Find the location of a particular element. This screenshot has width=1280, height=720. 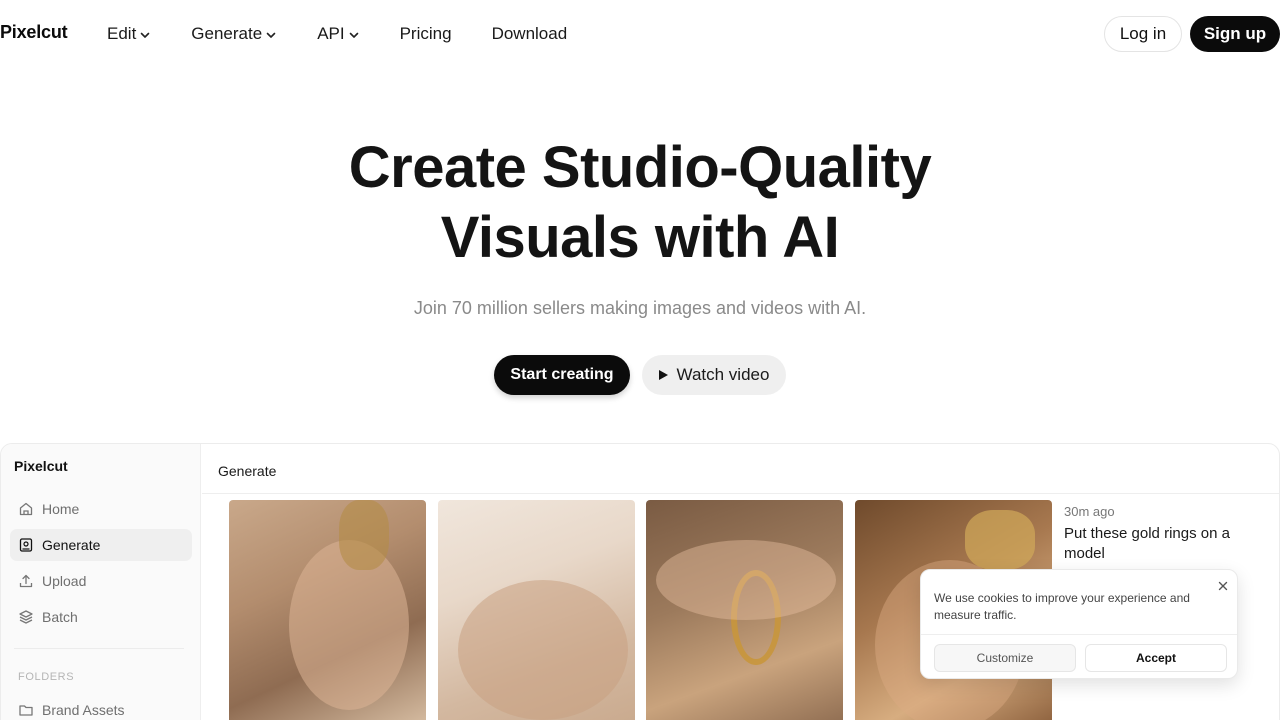

generate-icon is located at coordinates (26, 545).